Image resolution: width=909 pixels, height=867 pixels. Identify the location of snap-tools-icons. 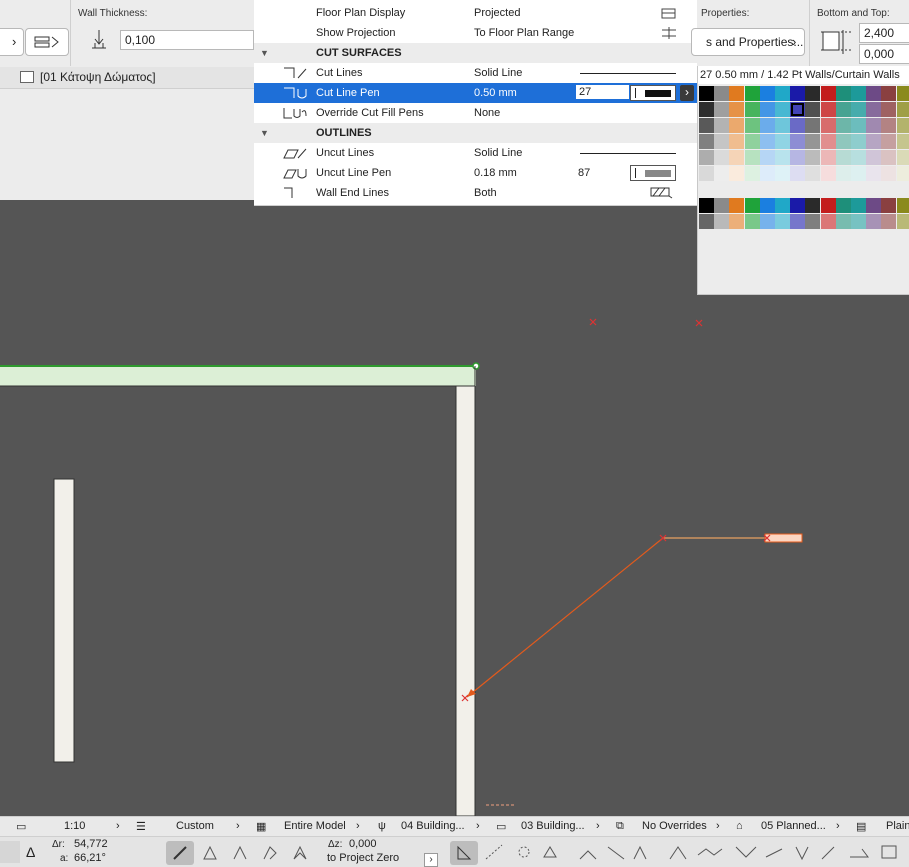
(260, 853).